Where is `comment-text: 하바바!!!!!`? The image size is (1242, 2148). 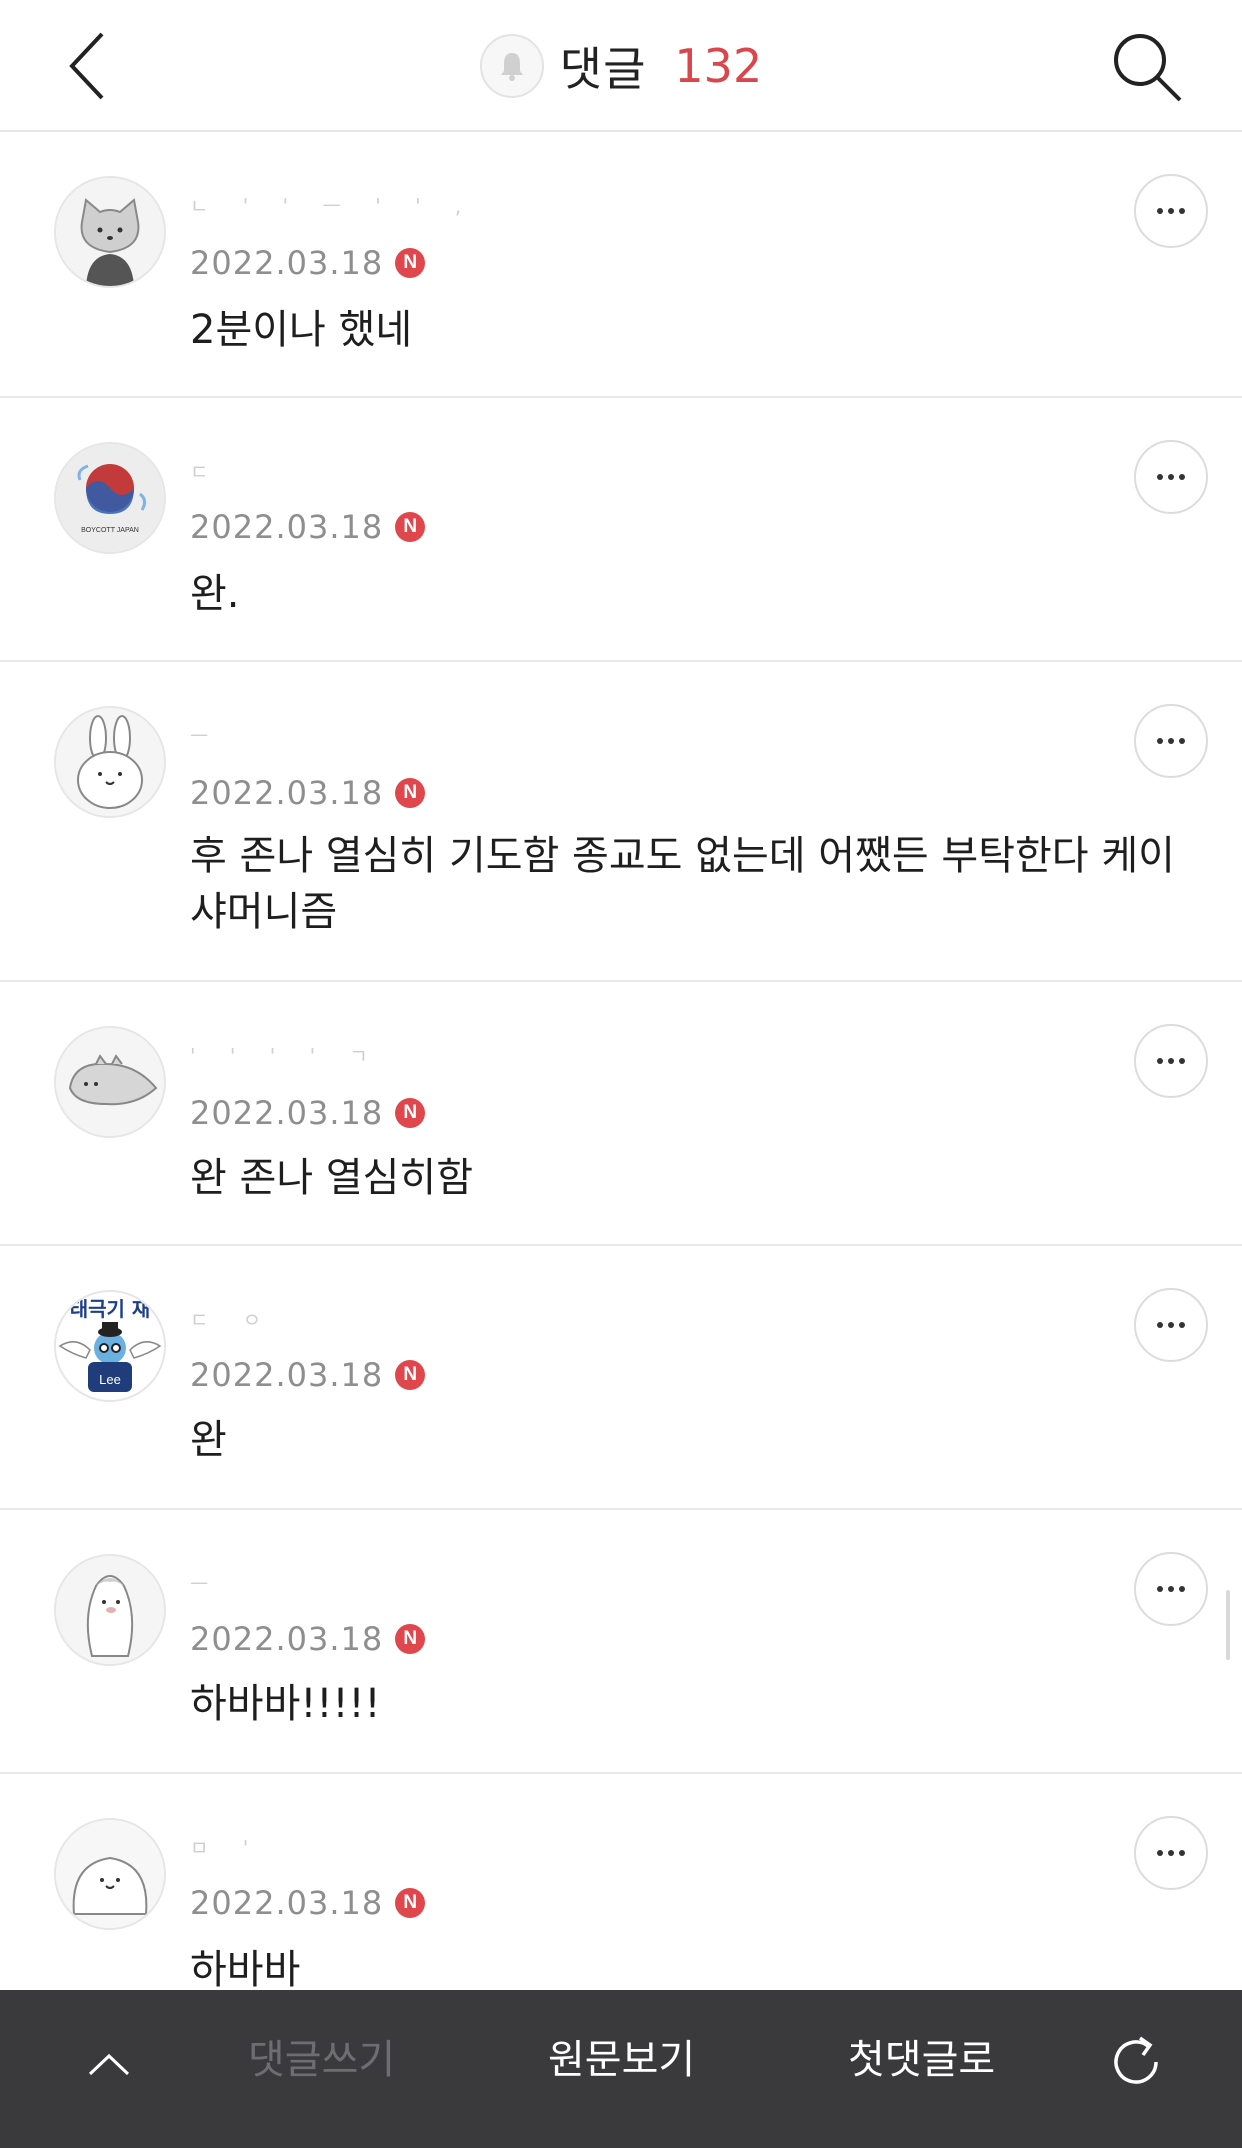
comment-text: 하바바!!!!! is located at coordinates (285, 1704).